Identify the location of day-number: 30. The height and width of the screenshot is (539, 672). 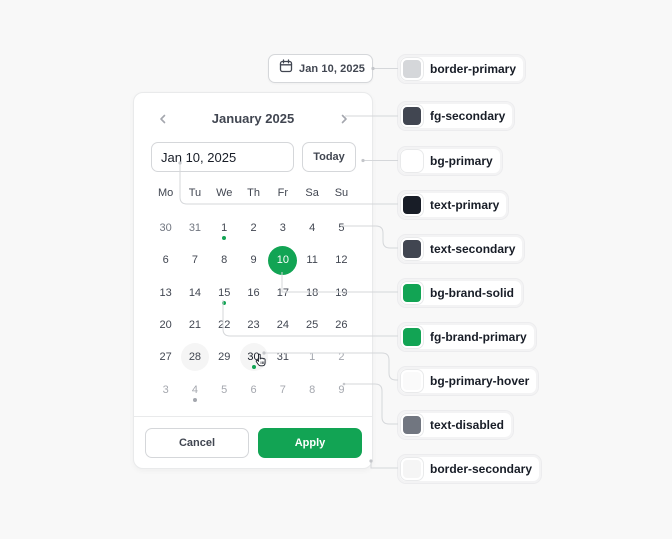
(165, 228).